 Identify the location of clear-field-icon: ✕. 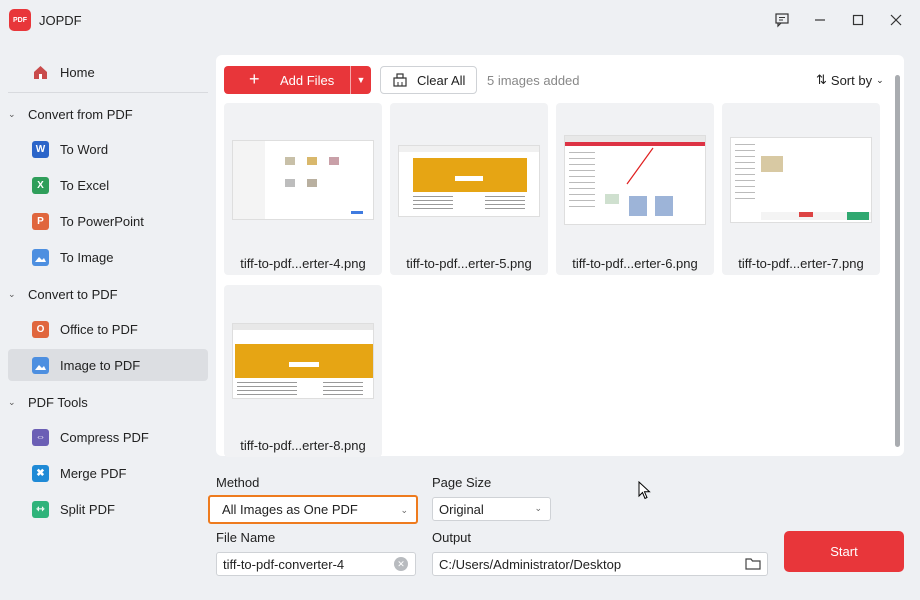
(401, 564).